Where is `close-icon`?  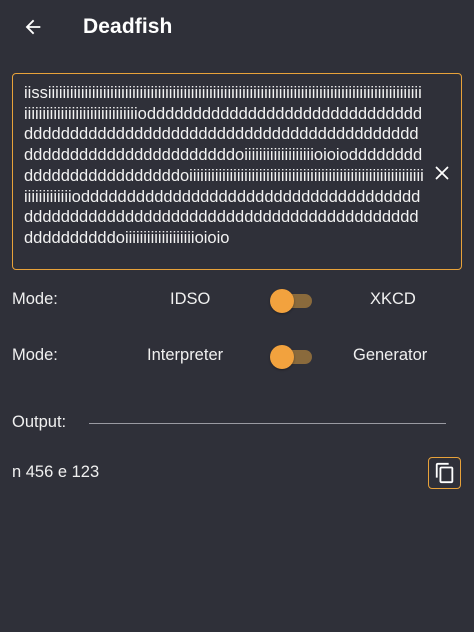
close-icon is located at coordinates (442, 173).